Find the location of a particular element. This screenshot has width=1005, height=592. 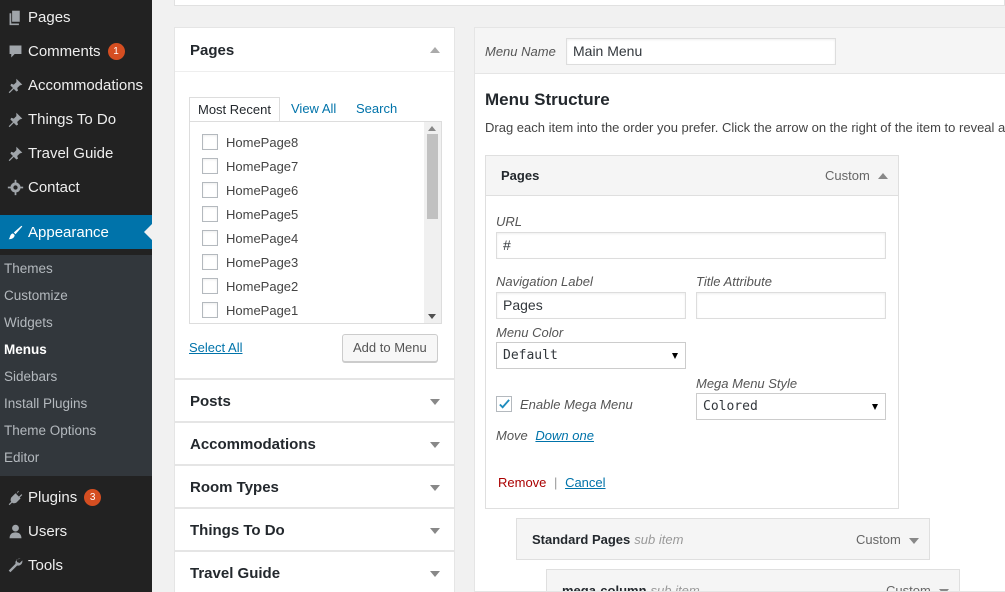

sidebar-item-things-to-do: Things To Do is located at coordinates (76, 119).